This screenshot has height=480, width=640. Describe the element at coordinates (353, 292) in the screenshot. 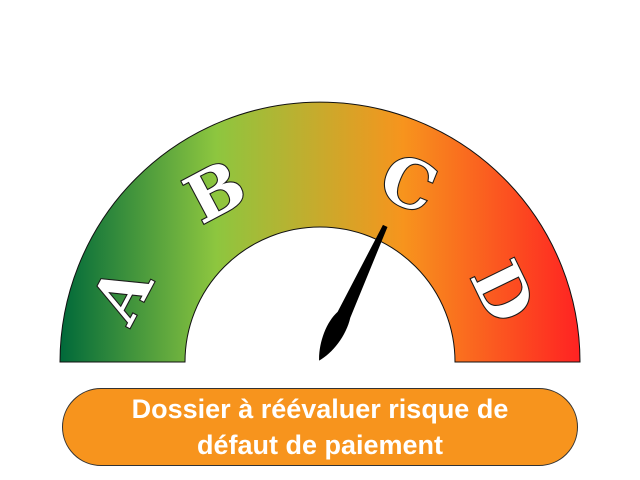

I see `gauge-needle` at that location.